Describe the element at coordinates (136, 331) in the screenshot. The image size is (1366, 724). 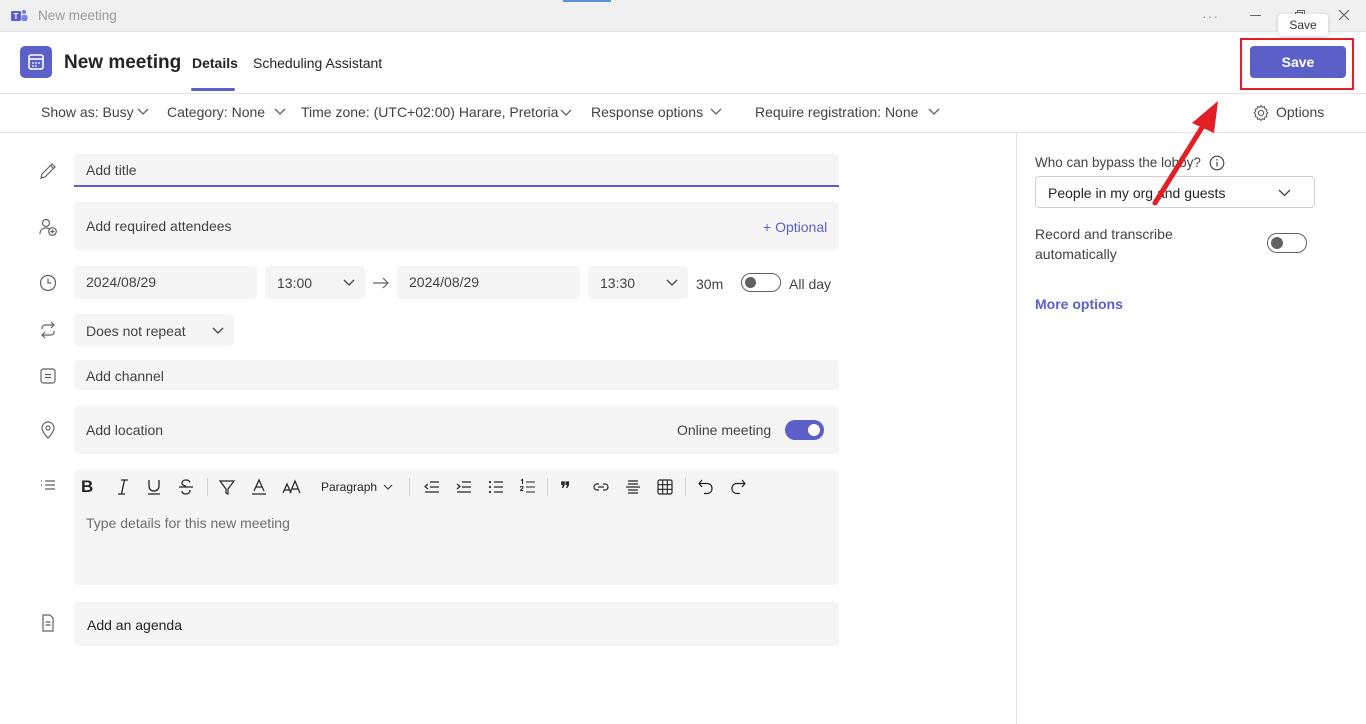
I see `repeat-value: Does not repeat` at that location.